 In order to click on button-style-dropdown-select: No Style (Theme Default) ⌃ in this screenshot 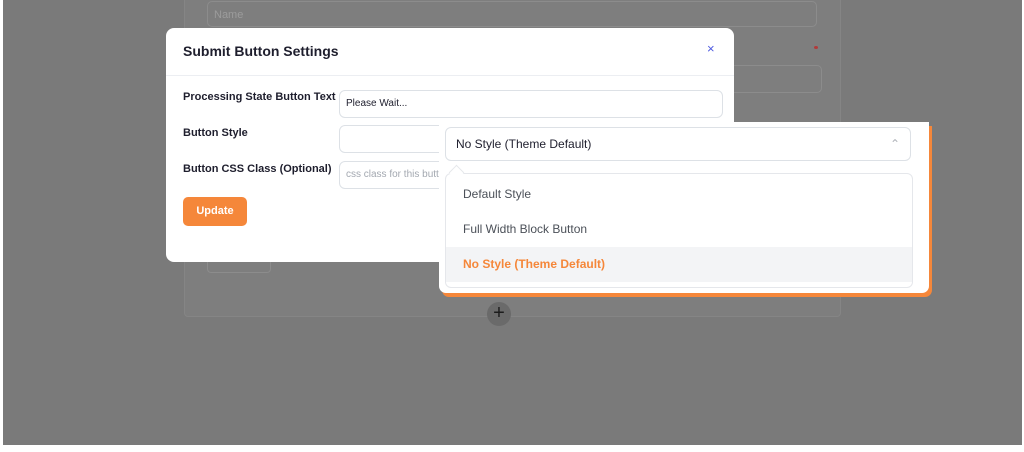, I will do `click(678, 144)`.